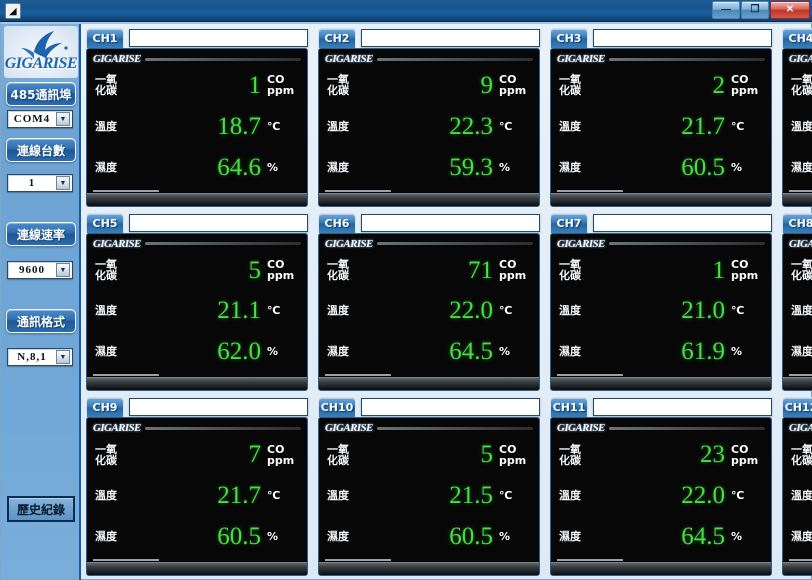  I want to click on channel-display: GIGARISE 一氧 化碳 5 CO ppm, so click(429, 496).